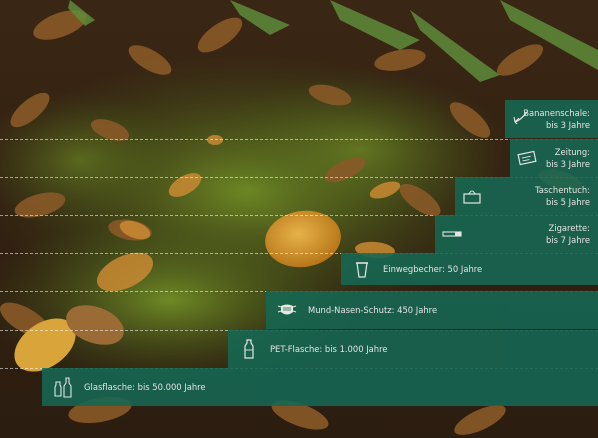  Describe the element at coordinates (452, 234) in the screenshot. I see `cigarette-icon` at that location.